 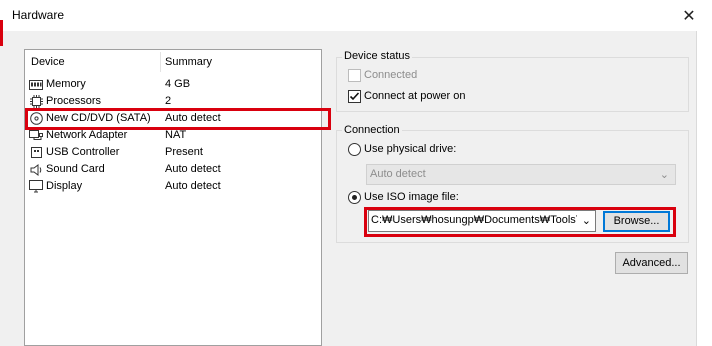 I want to click on connect-at-power-on-checkbox, so click(x=354, y=96).